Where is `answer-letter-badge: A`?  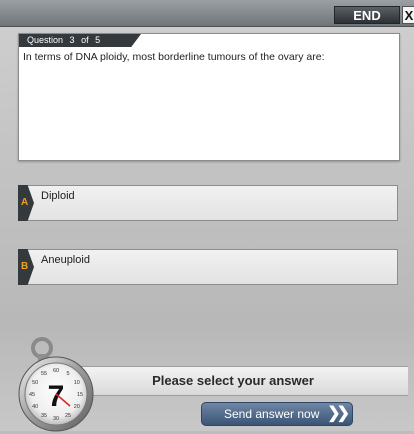
answer-letter-badge: A is located at coordinates (26, 203).